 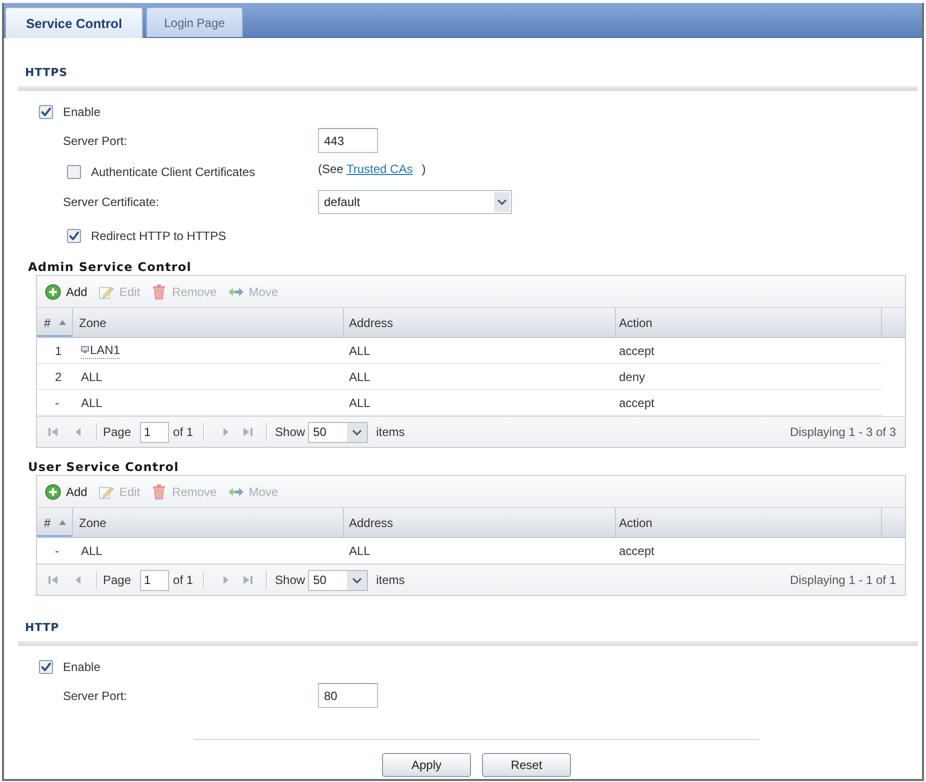 What do you see at coordinates (348, 140) in the screenshot?
I see `server-port-field: 443` at bounding box center [348, 140].